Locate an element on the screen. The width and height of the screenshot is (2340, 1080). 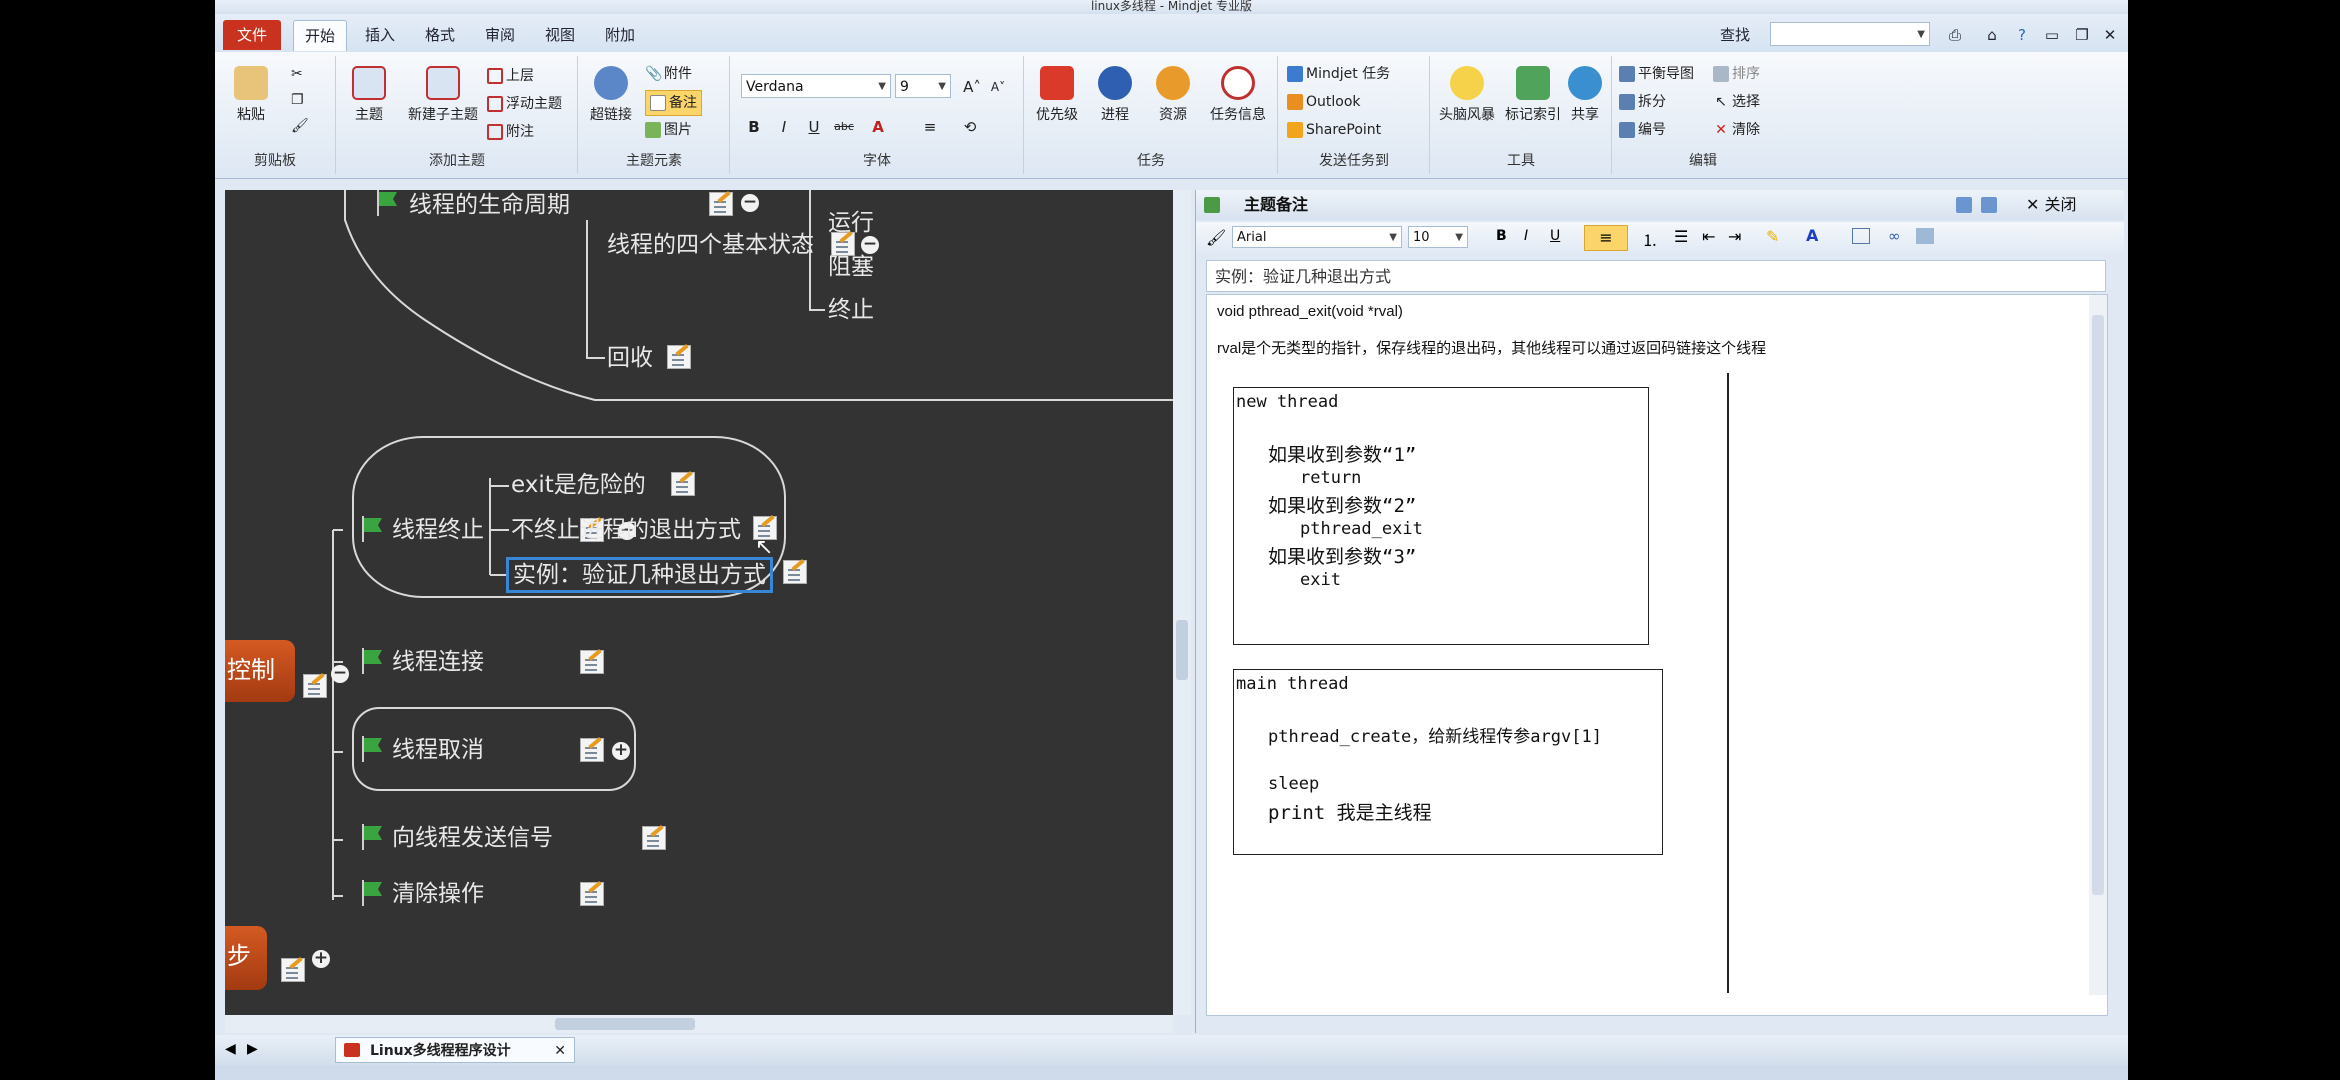
split-button: 拆分 is located at coordinates (1642, 102).